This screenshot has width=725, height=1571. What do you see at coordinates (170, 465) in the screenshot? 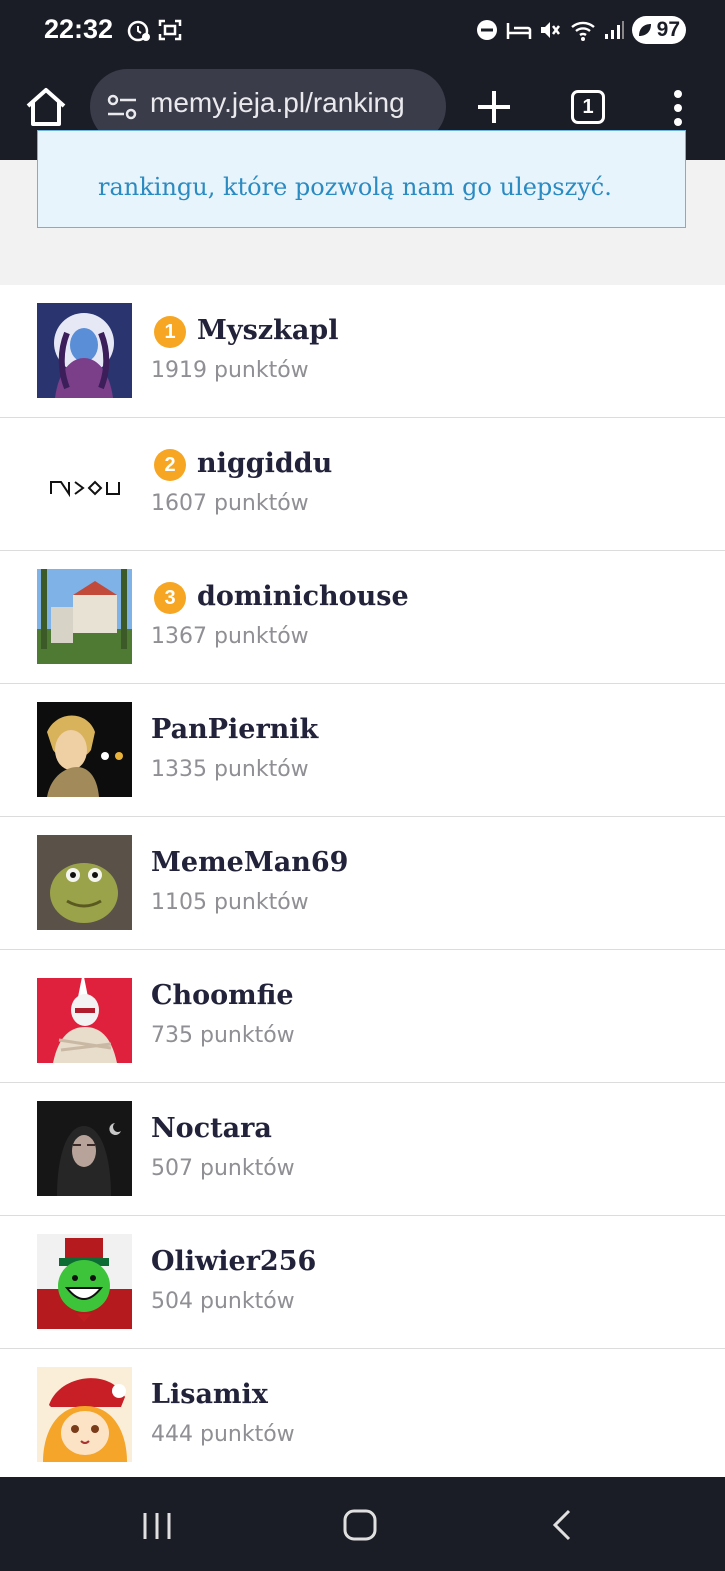
I see `rank-badge: 2` at bounding box center [170, 465].